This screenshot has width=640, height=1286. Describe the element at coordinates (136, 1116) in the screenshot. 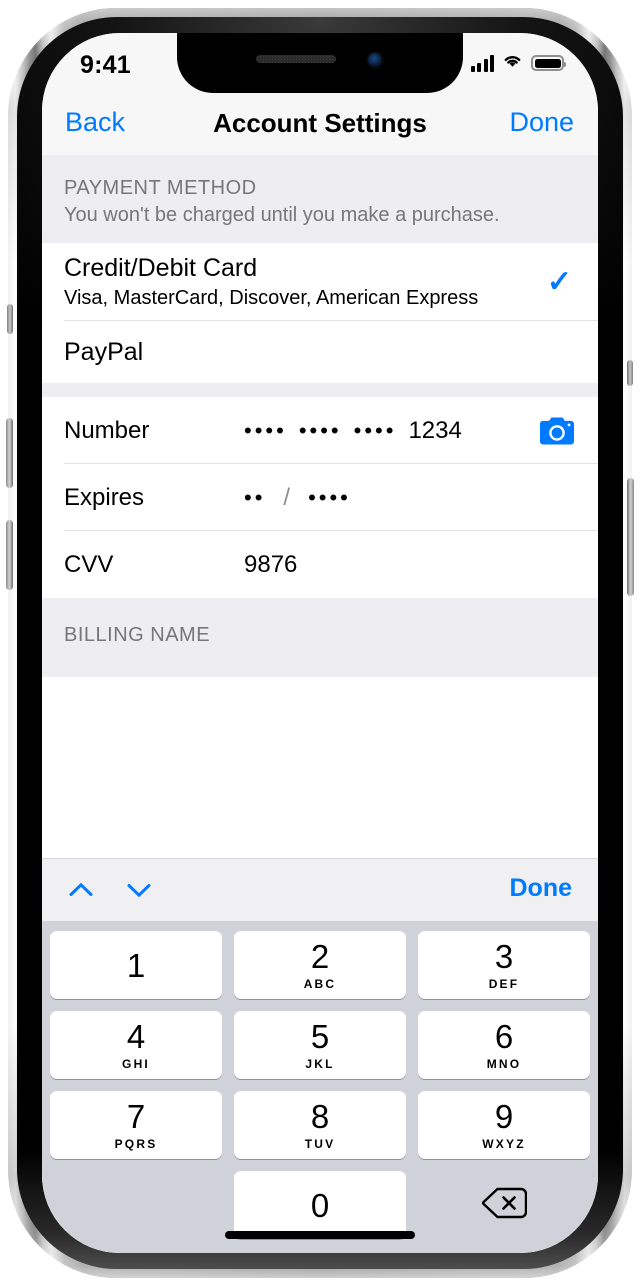

I see `key-number: 7` at that location.